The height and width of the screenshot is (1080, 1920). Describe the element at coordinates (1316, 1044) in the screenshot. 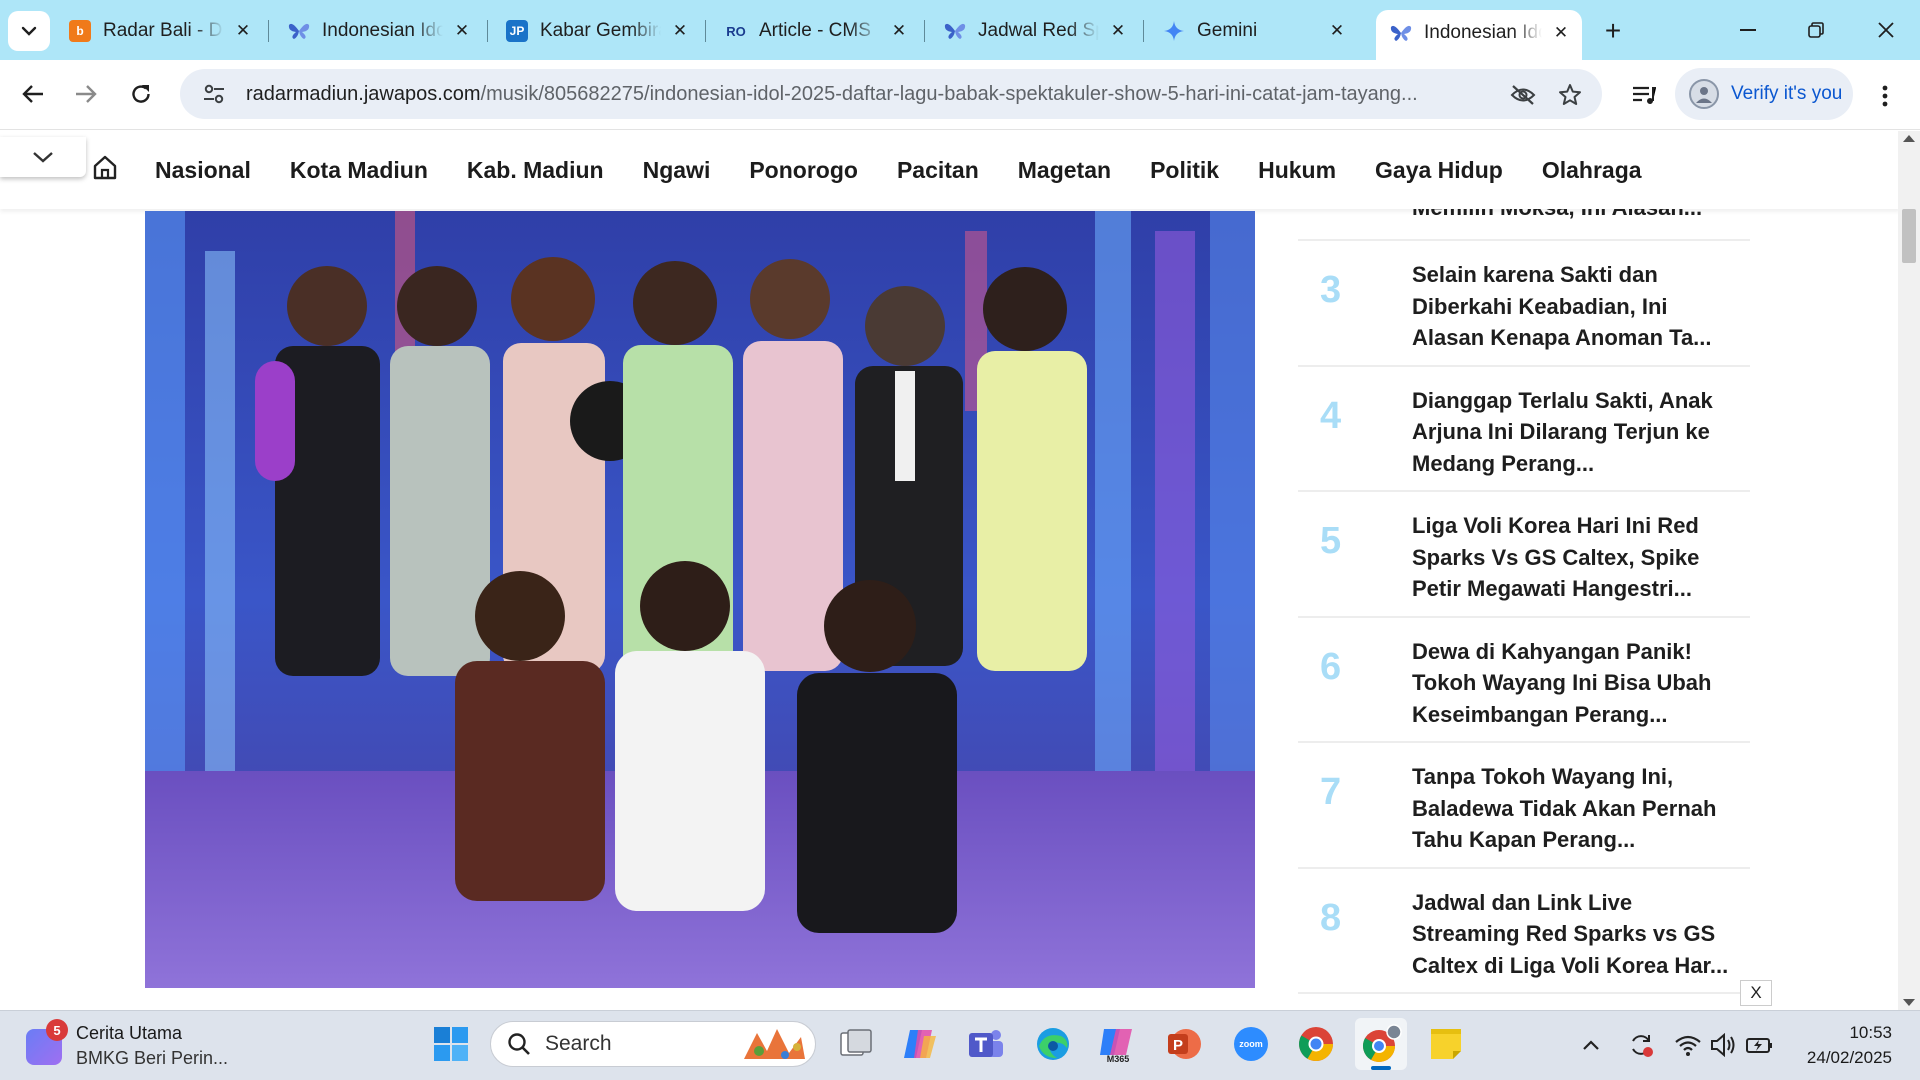

I see `chrome-button` at that location.